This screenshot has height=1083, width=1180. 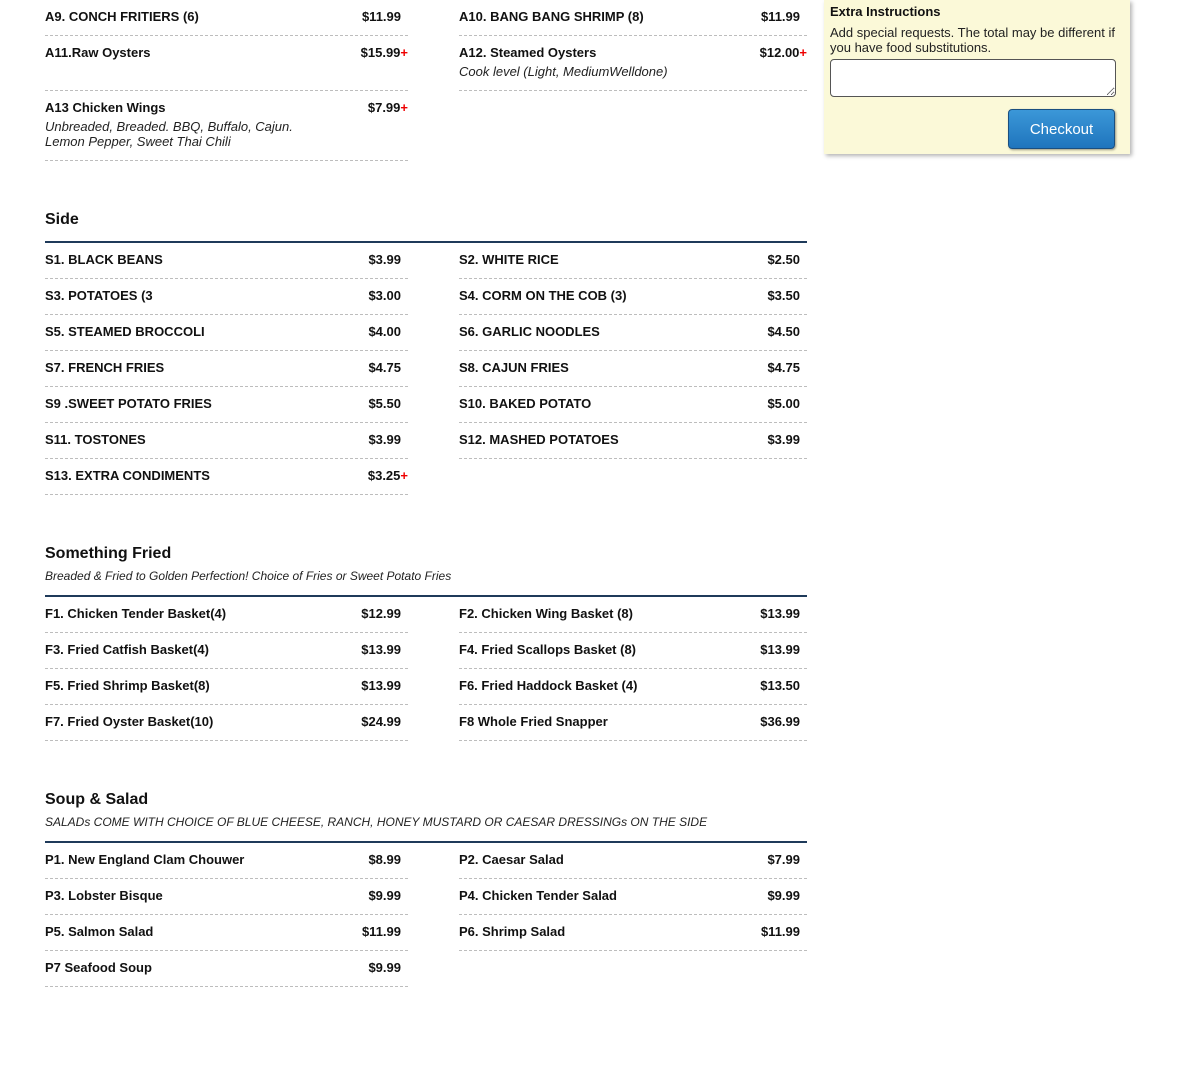 I want to click on menu-item: S9 .SWEET POTATO FRIES $5.50, so click(x=226, y=405).